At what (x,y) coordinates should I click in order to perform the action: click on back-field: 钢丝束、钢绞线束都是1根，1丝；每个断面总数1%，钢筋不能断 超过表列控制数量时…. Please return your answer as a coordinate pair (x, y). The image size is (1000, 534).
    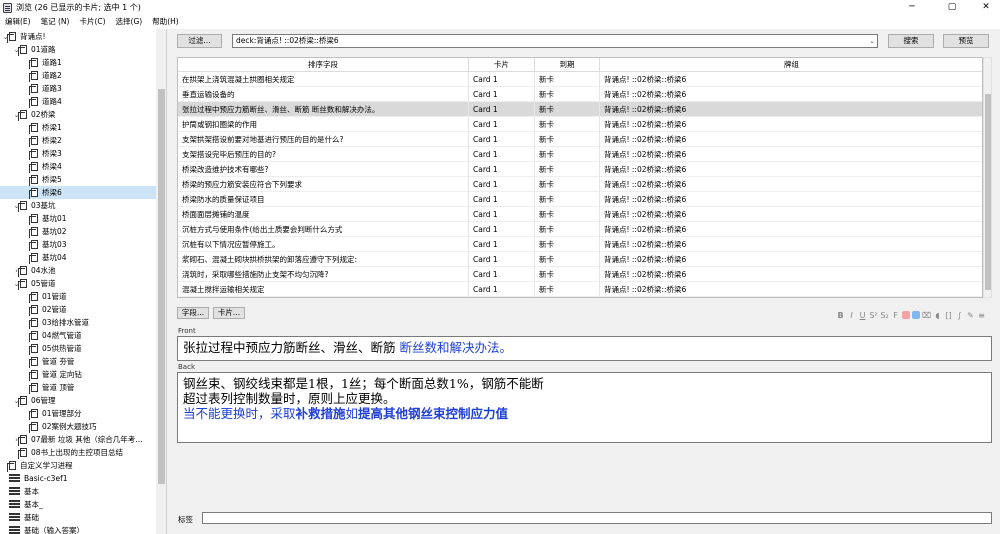
    Looking at the image, I should click on (584, 407).